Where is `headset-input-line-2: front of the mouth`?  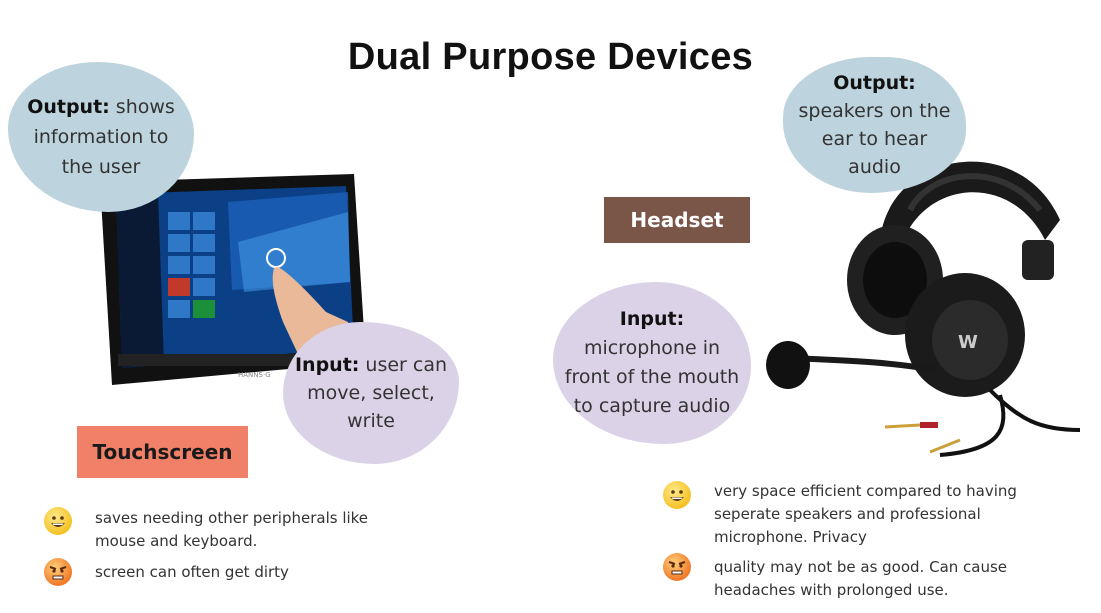
headset-input-line-2: front of the mouth is located at coordinates (652, 377).